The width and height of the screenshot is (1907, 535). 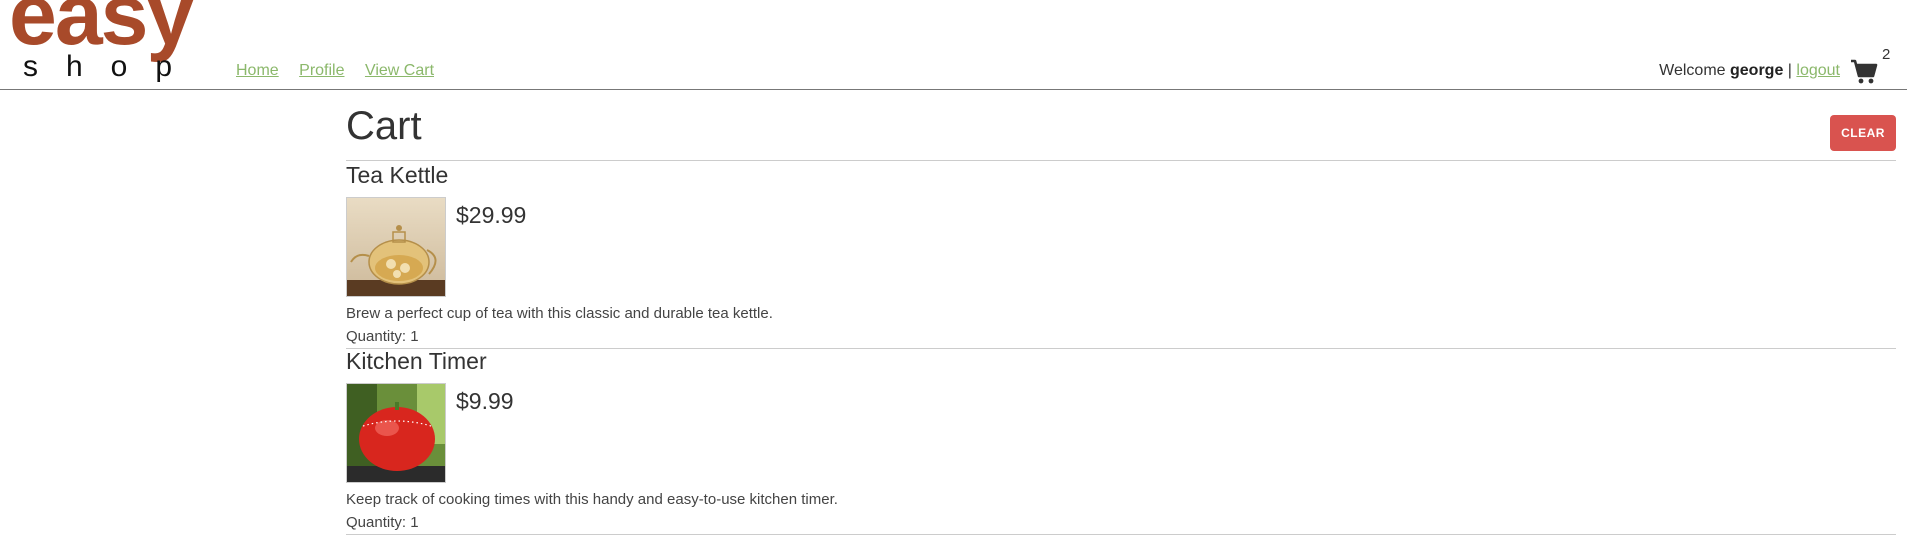 I want to click on nav-profile-link: Profile, so click(x=321, y=70).